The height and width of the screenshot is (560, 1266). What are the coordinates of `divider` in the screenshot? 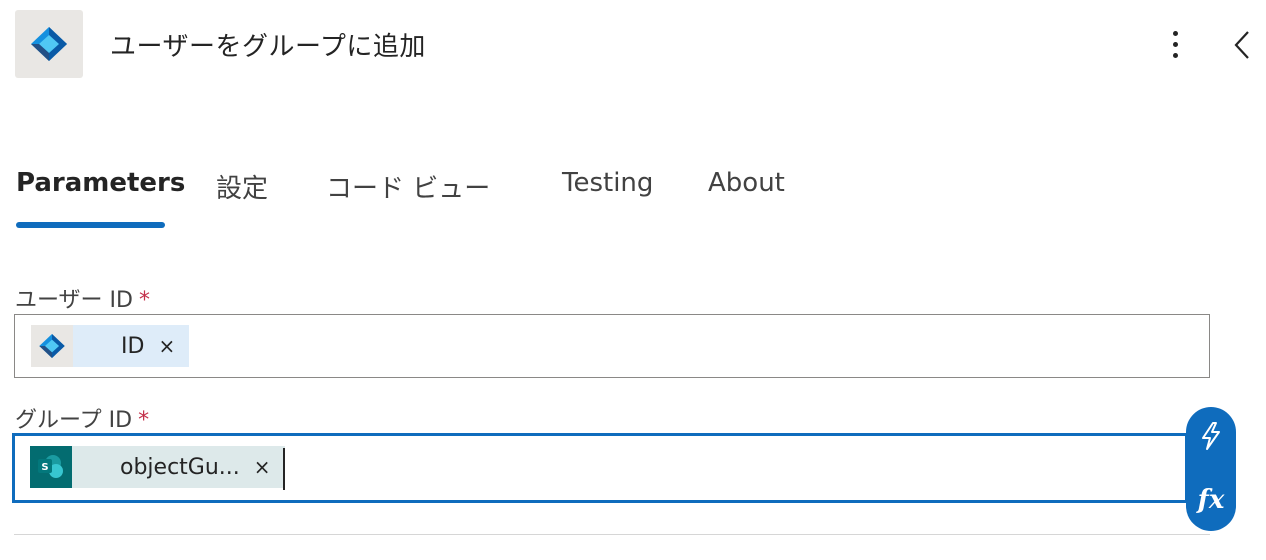 It's located at (612, 534).